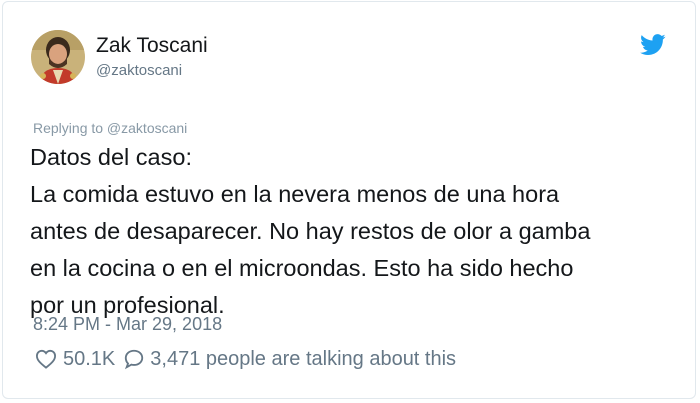  I want to click on avatar, so click(58, 57).